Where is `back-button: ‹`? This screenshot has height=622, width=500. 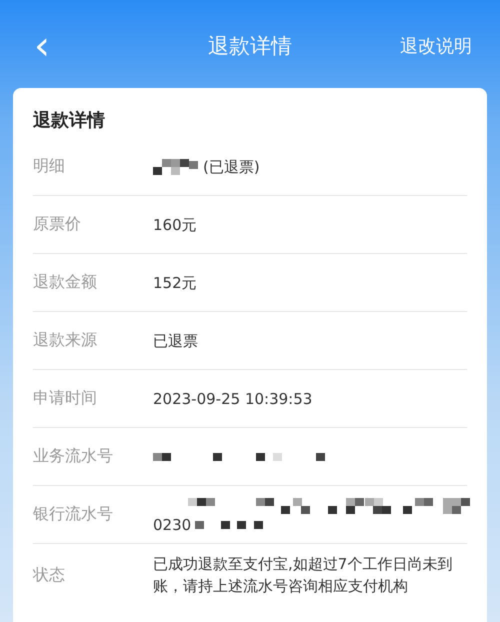 back-button: ‹ is located at coordinates (42, 46).